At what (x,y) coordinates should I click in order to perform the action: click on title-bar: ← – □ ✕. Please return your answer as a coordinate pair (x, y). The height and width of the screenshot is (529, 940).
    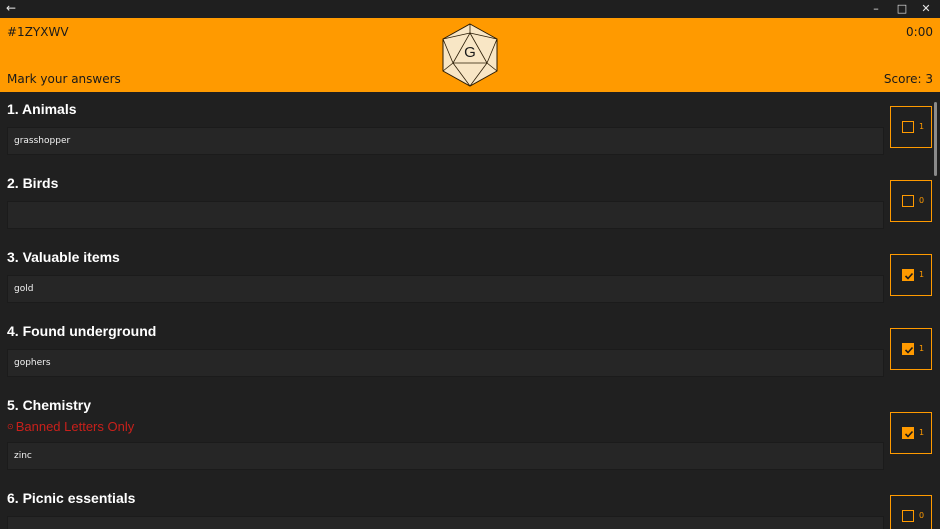
    Looking at the image, I should click on (470, 9).